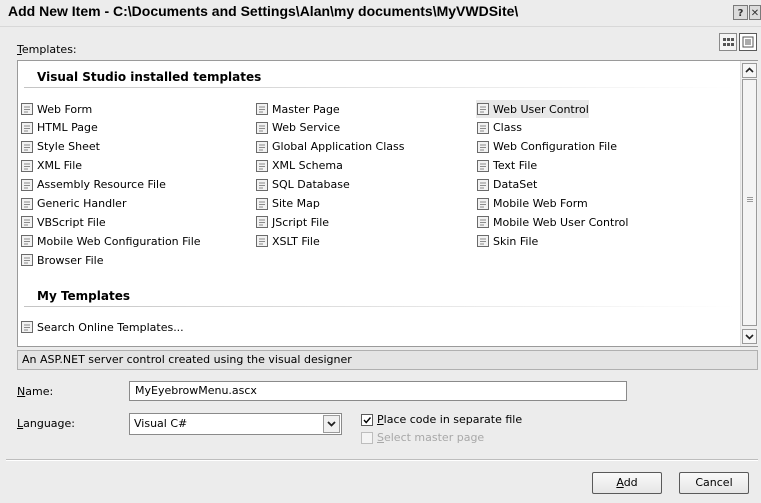 This screenshot has height=503, width=761. I want to click on language-select: Visual C#, so click(235, 424).